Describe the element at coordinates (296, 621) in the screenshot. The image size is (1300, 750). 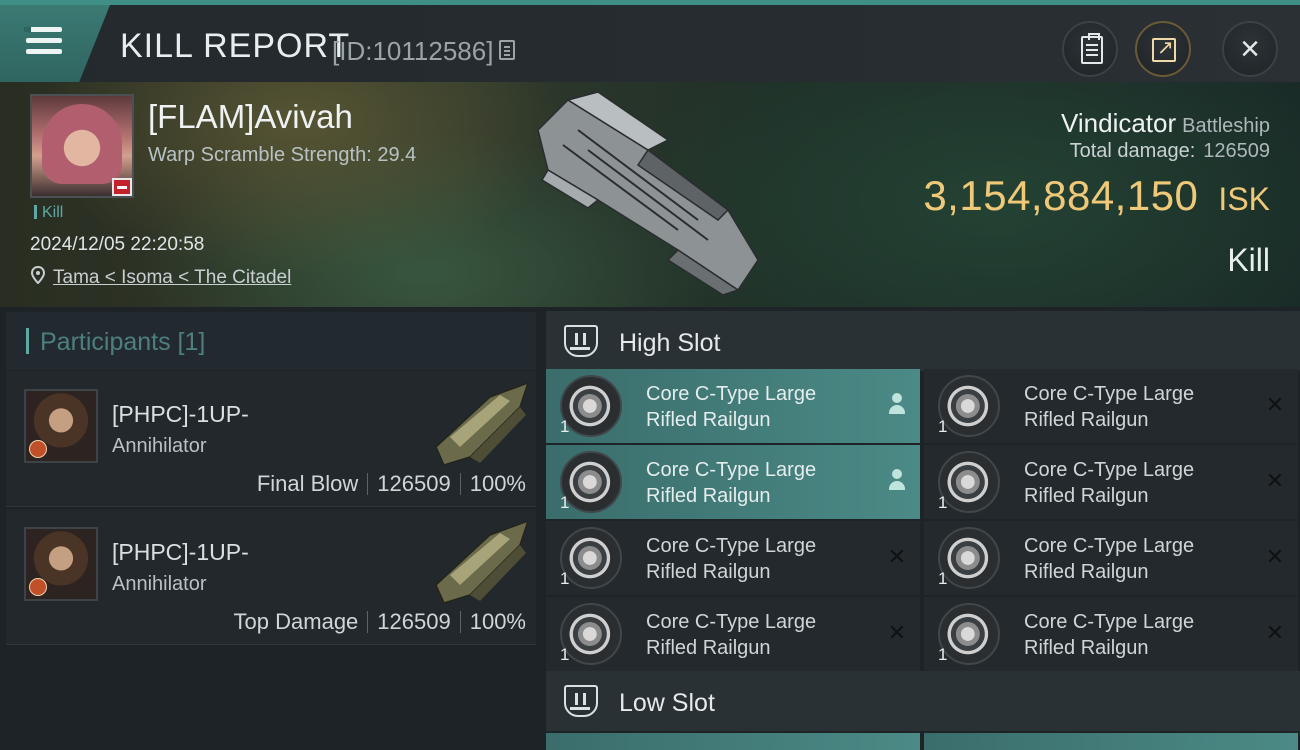
I see `participant-role: Top Damage` at that location.